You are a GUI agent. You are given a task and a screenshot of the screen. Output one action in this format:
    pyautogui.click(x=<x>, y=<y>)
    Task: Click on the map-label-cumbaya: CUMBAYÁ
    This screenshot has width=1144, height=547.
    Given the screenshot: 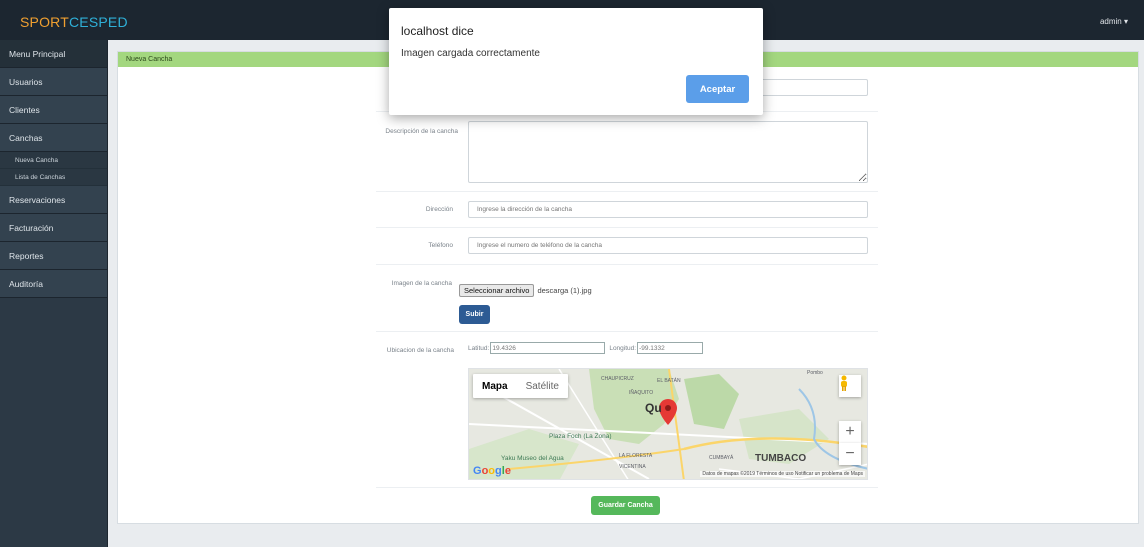 What is the action you would take?
    pyautogui.click(x=721, y=458)
    